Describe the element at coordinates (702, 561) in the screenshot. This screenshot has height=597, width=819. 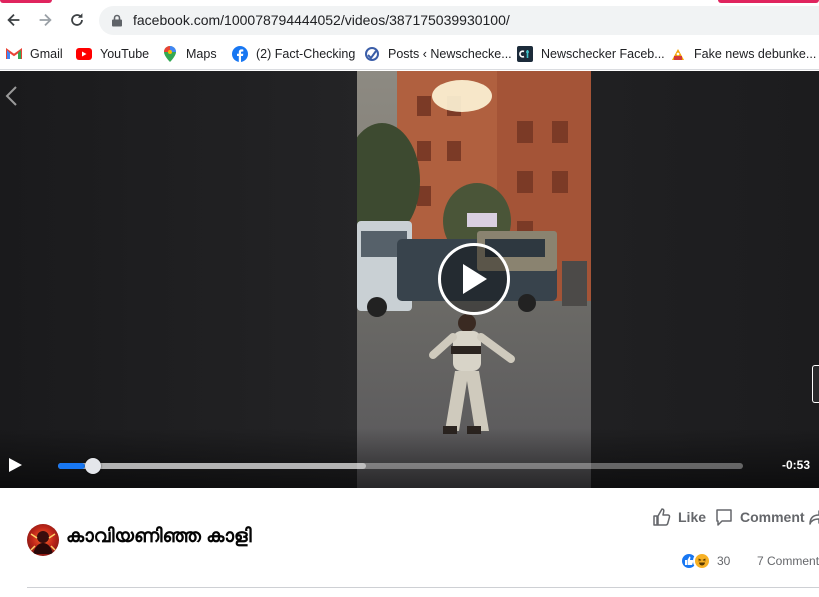
I see `haha-reaction-icon` at that location.